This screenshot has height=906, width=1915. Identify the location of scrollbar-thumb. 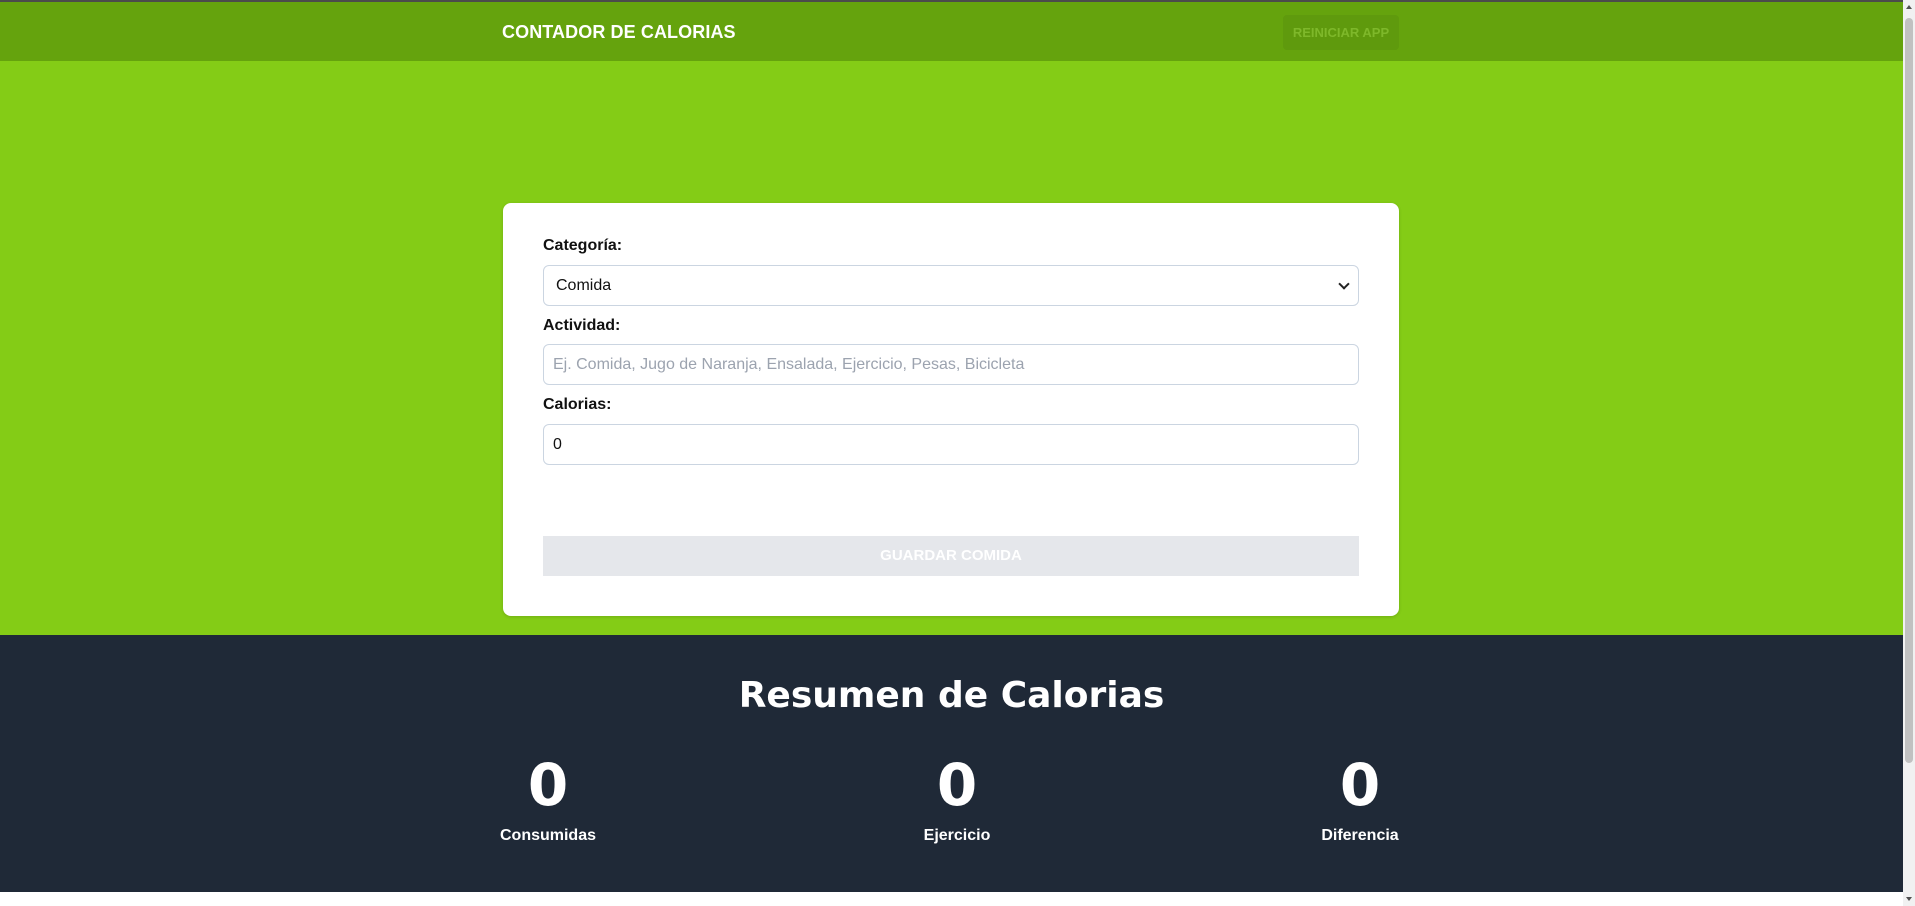
(1909, 390).